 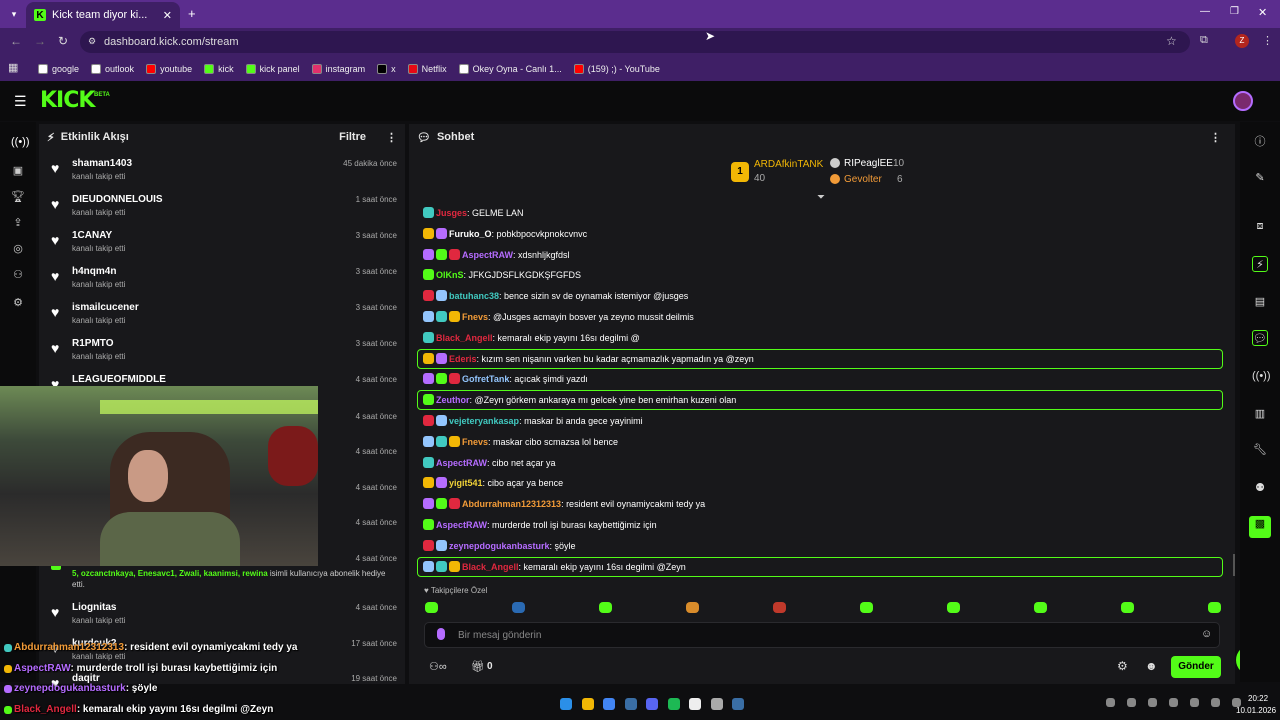 I want to click on bot-icon: ☻, so click(x=1151, y=666).